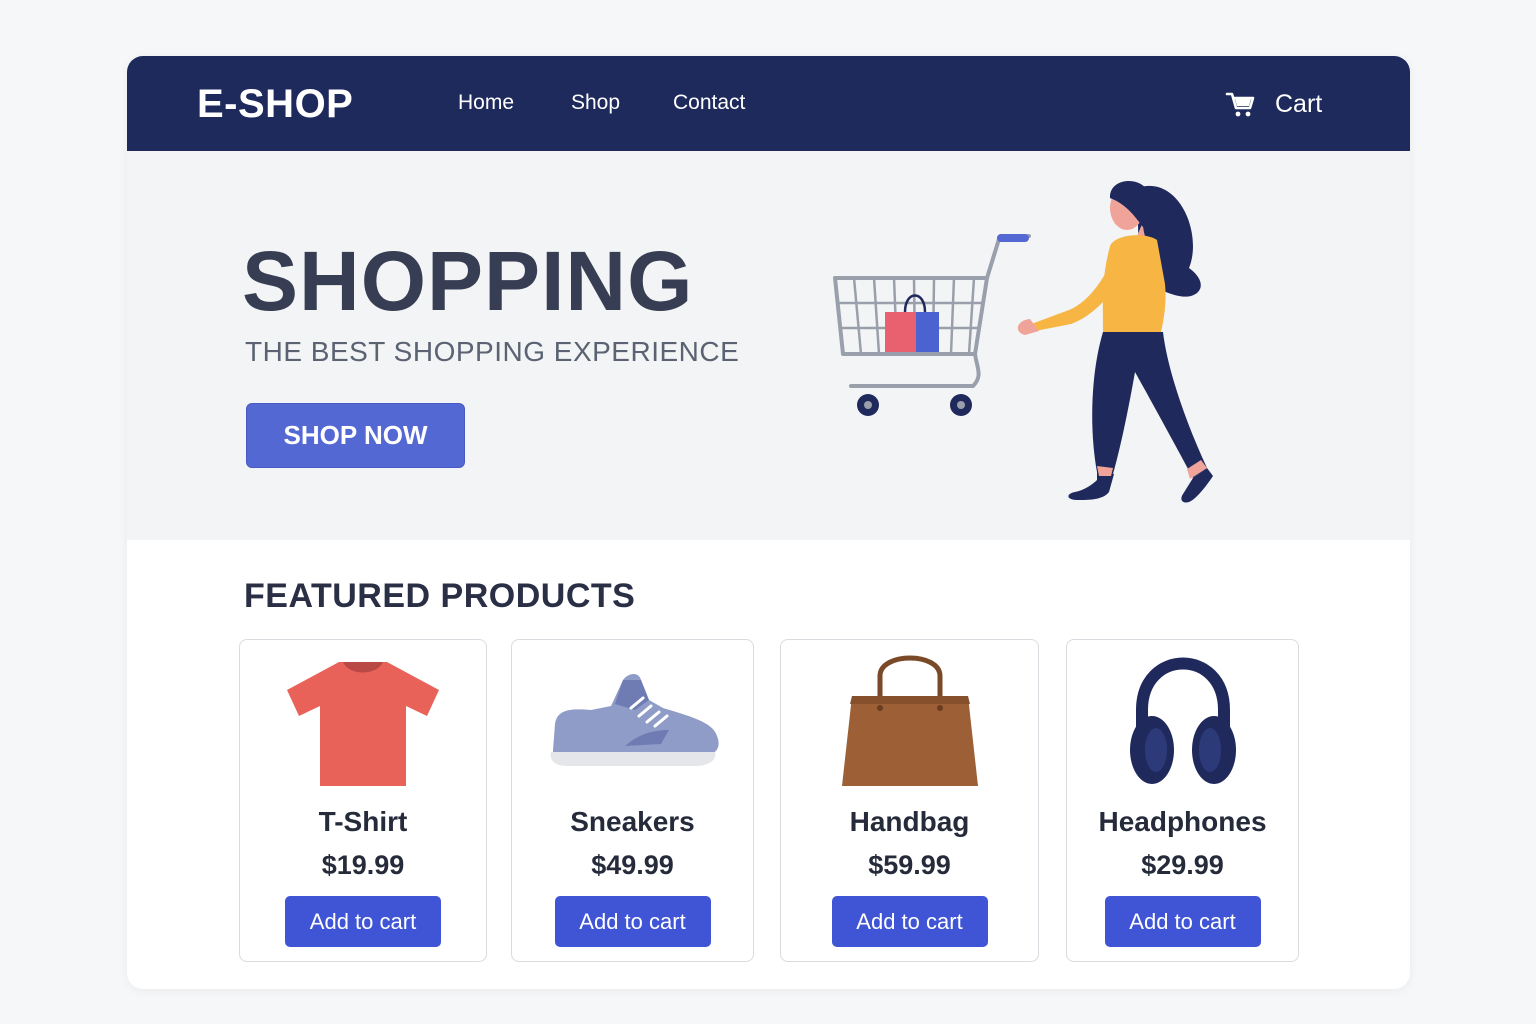  What do you see at coordinates (932, 325) in the screenshot?
I see `shopping-cart-illustration` at bounding box center [932, 325].